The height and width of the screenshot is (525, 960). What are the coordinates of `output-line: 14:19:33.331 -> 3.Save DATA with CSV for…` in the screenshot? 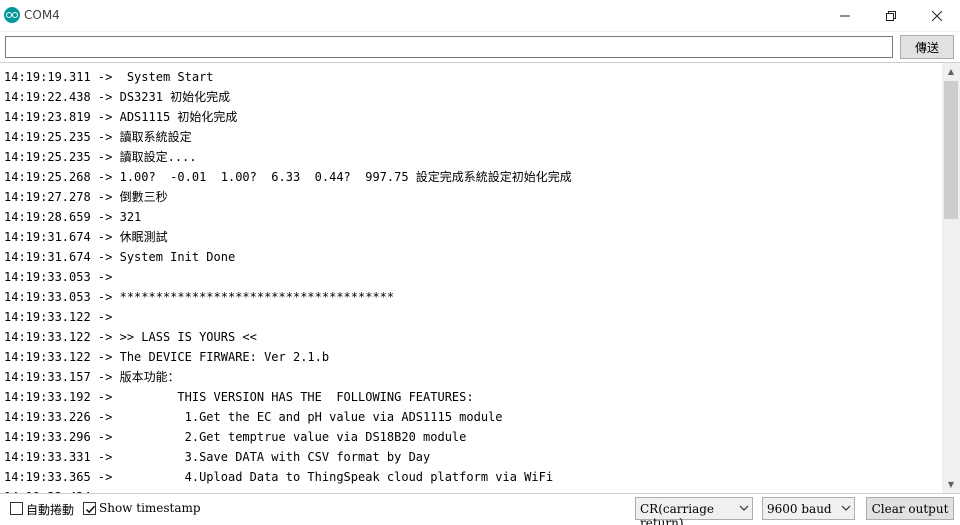 It's located at (217, 457).